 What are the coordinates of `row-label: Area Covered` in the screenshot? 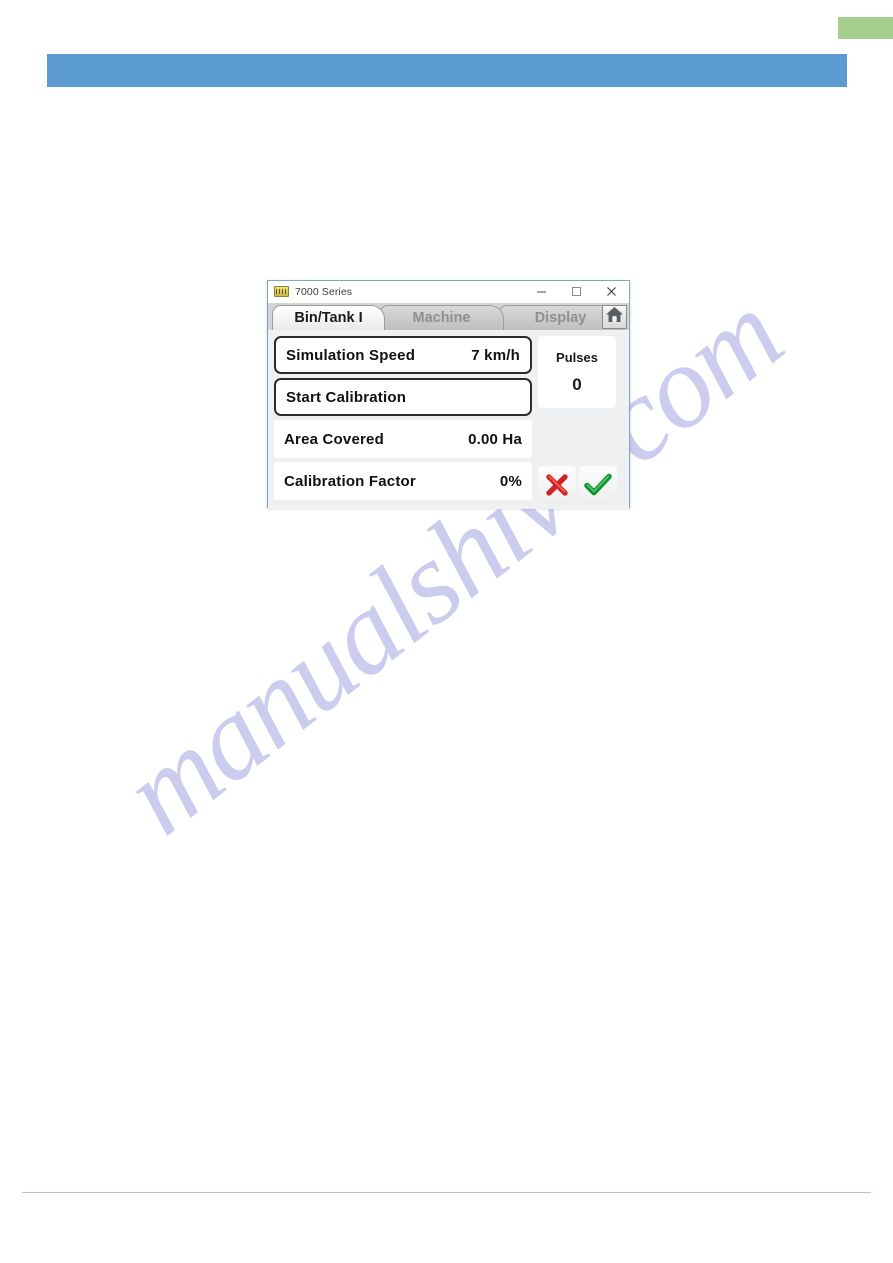 It's located at (334, 439).